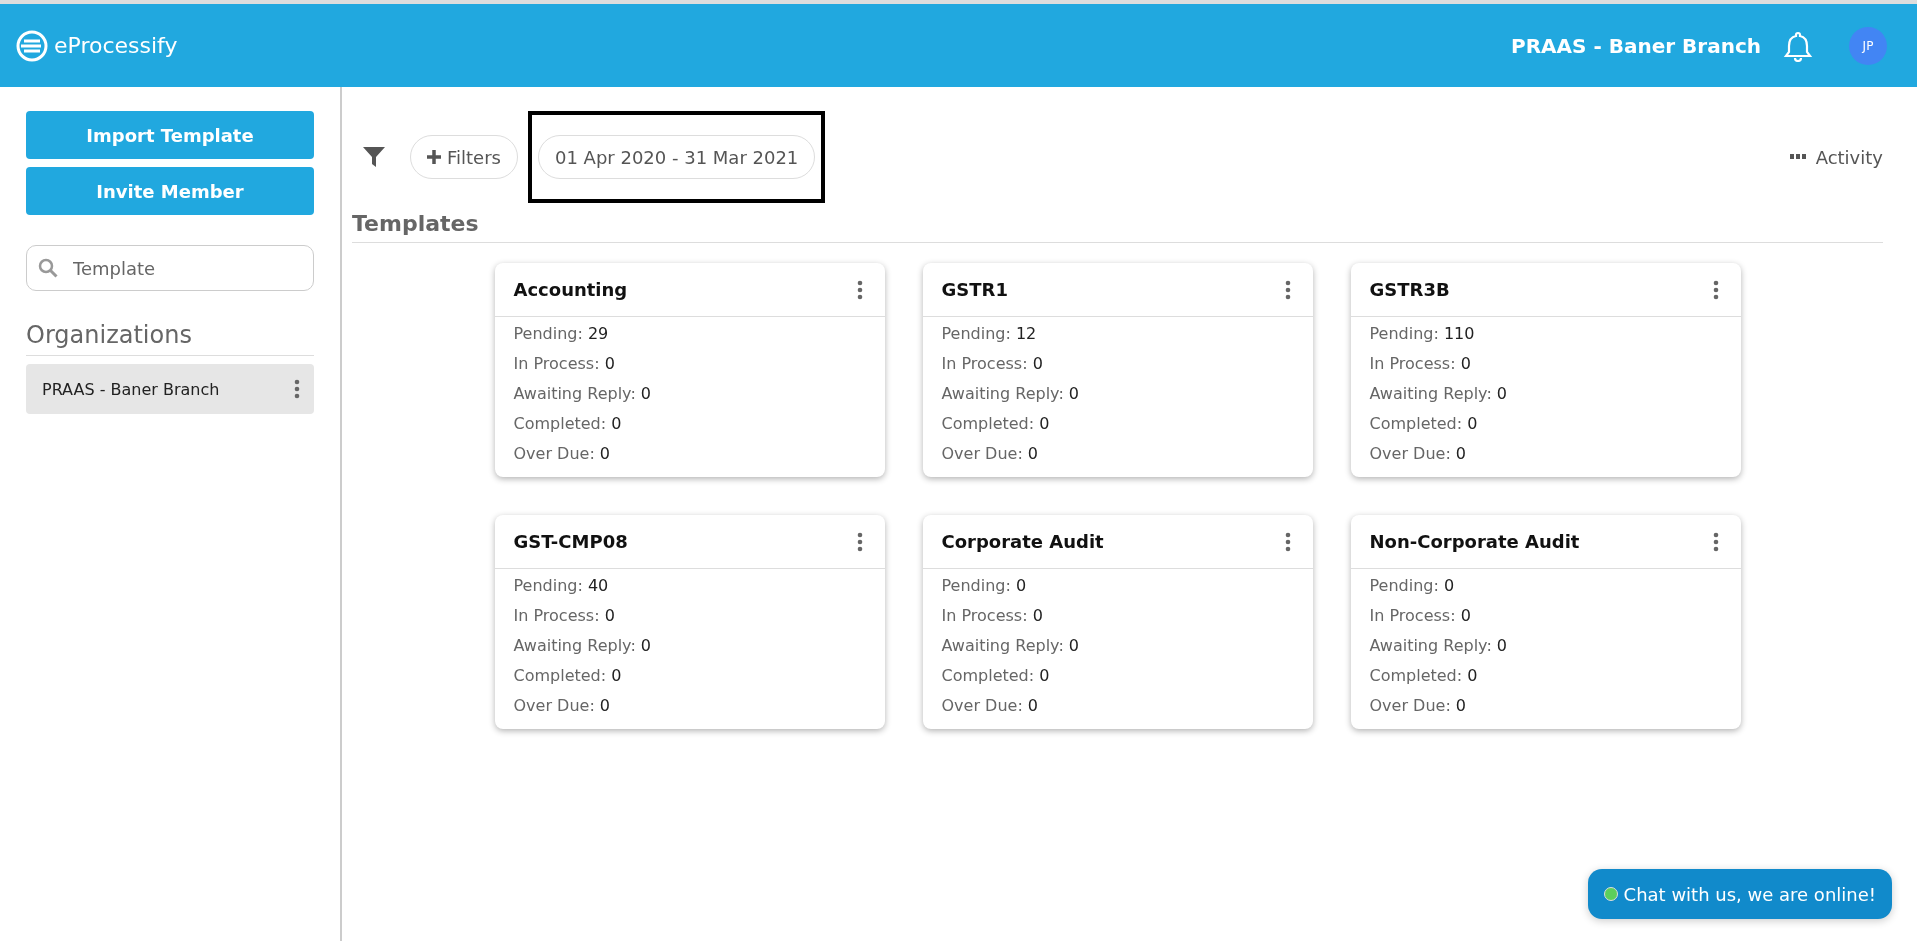 The image size is (1917, 941). Describe the element at coordinates (48, 268) in the screenshot. I see `search-icon` at that location.